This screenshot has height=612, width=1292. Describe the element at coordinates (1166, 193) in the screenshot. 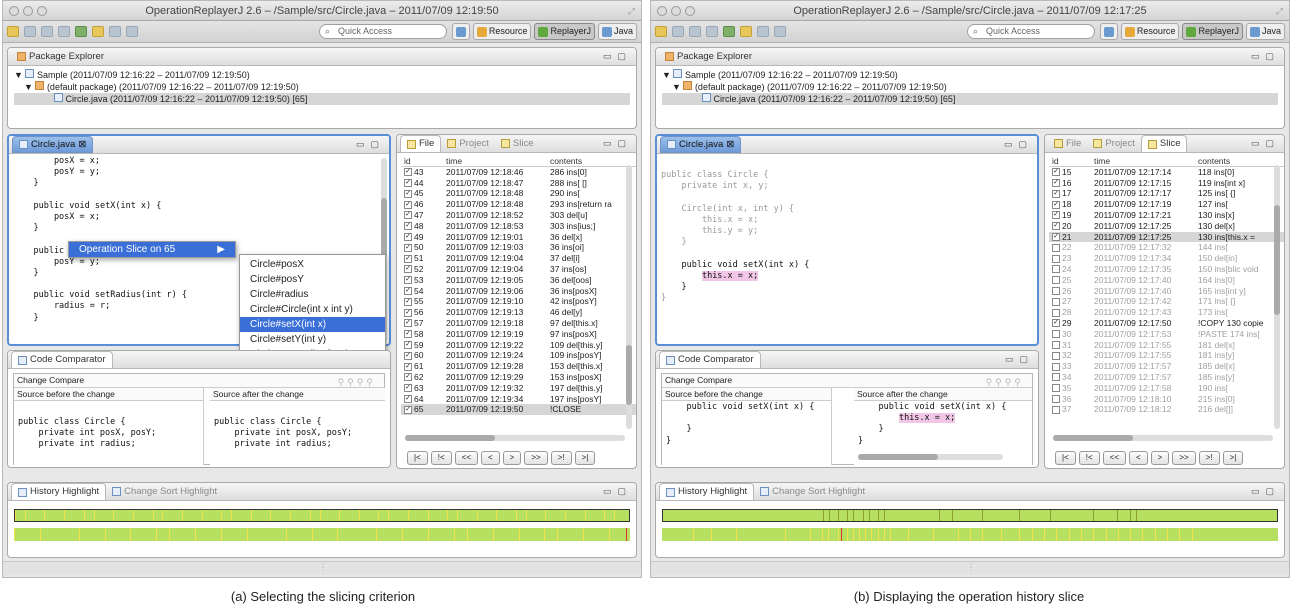

I see `table-row: 172011/07/09 12:17:17125 ins[ {]` at that location.